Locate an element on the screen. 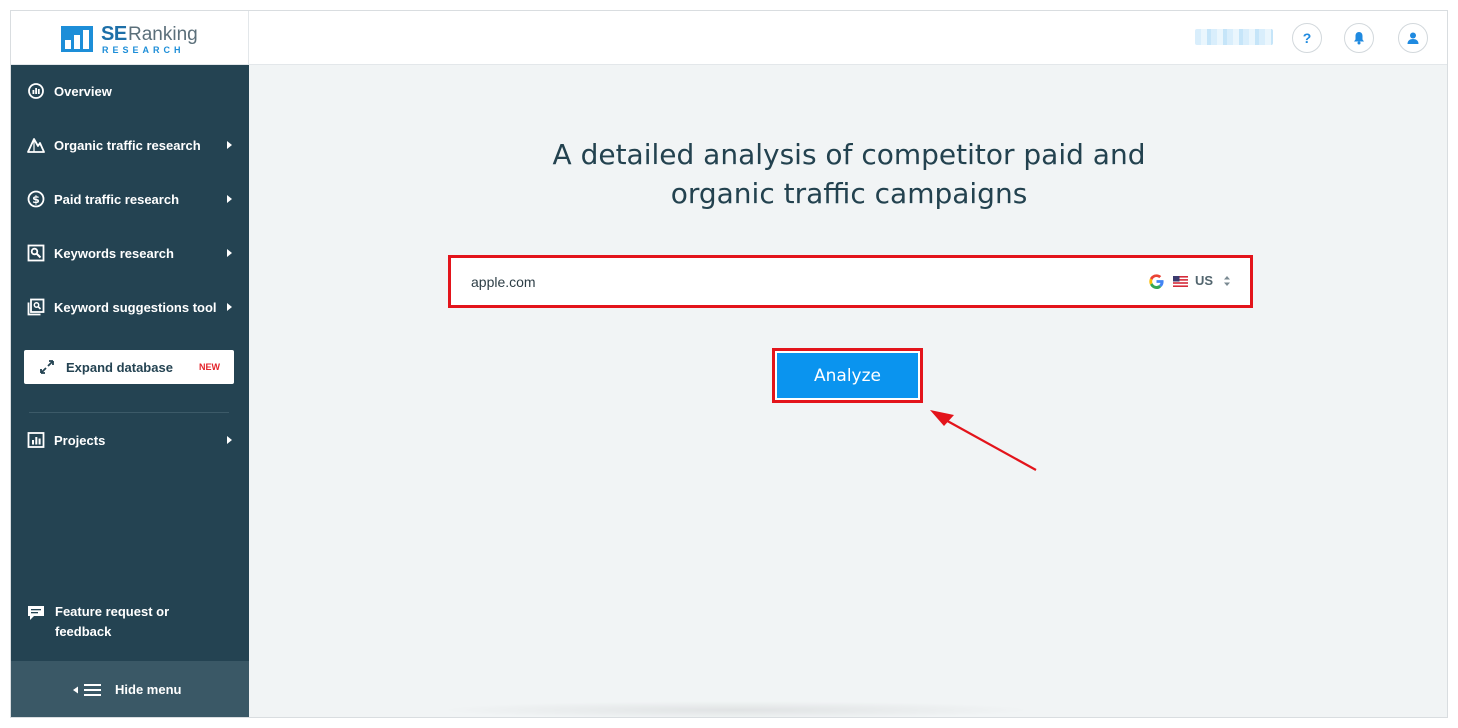 The width and height of the screenshot is (1458, 728). user-icon is located at coordinates (1413, 38).